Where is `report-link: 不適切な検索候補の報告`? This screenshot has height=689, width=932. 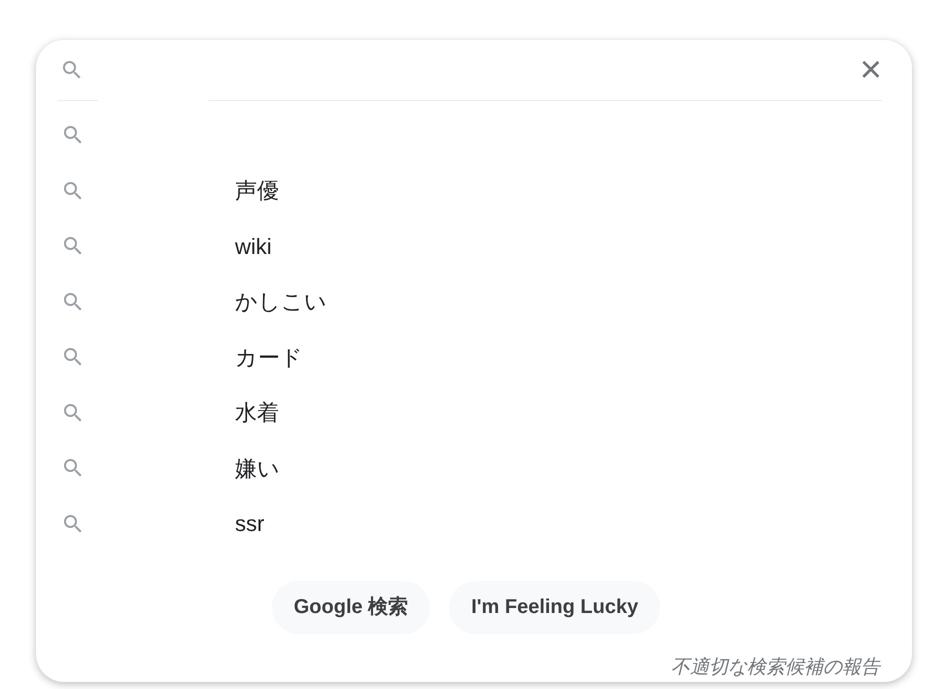
report-link: 不適切な検索候補の報告 is located at coordinates (775, 668).